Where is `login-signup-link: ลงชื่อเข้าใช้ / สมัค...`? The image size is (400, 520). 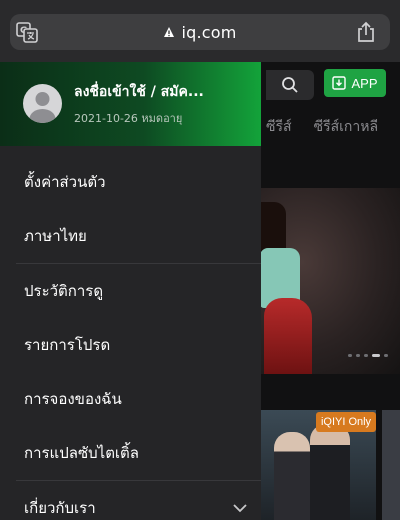 login-signup-link: ลงชื่อเข้าใช้ / สมัค... is located at coordinates (139, 92).